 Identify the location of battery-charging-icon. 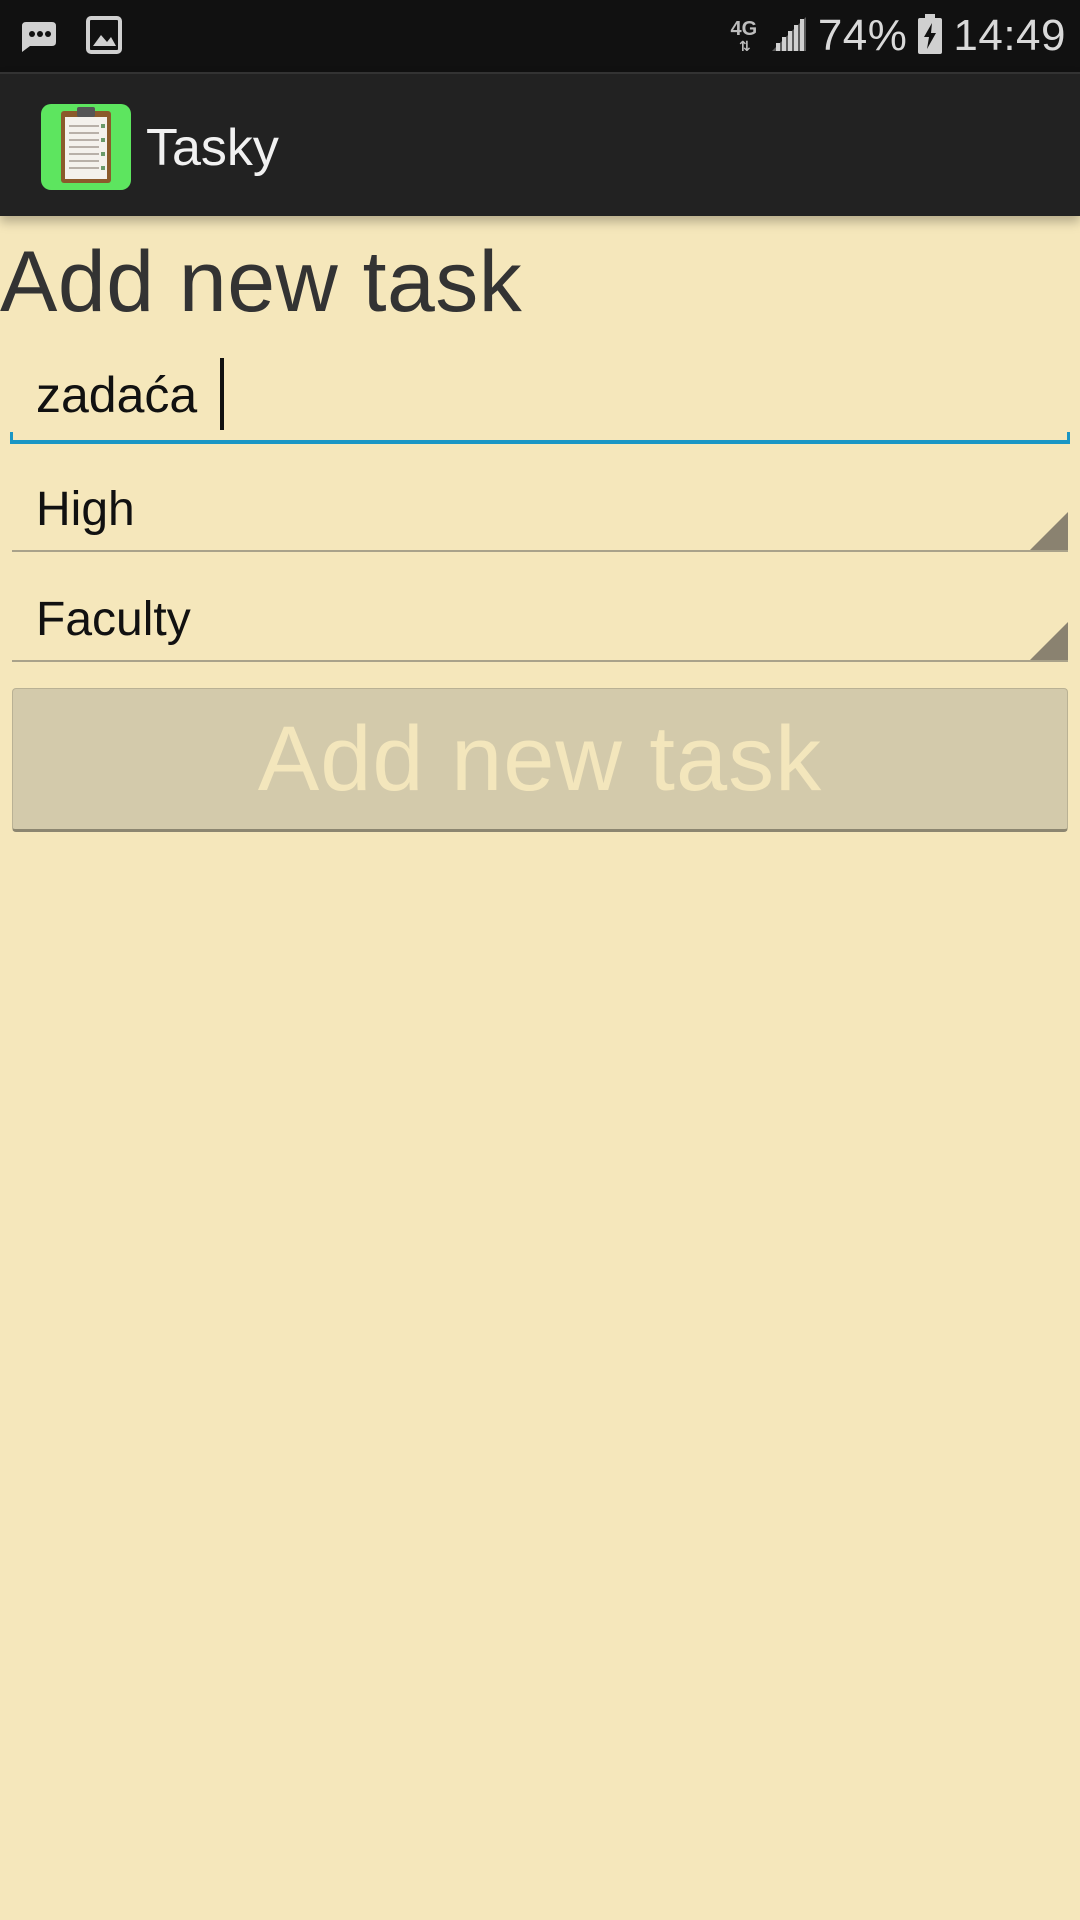
(930, 36).